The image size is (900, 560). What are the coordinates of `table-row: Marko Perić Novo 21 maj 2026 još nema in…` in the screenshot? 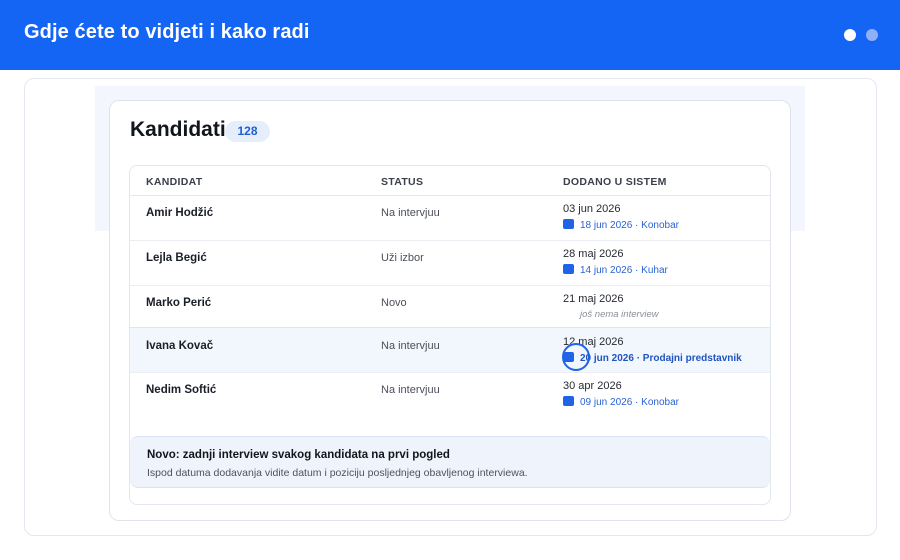 It's located at (450, 308).